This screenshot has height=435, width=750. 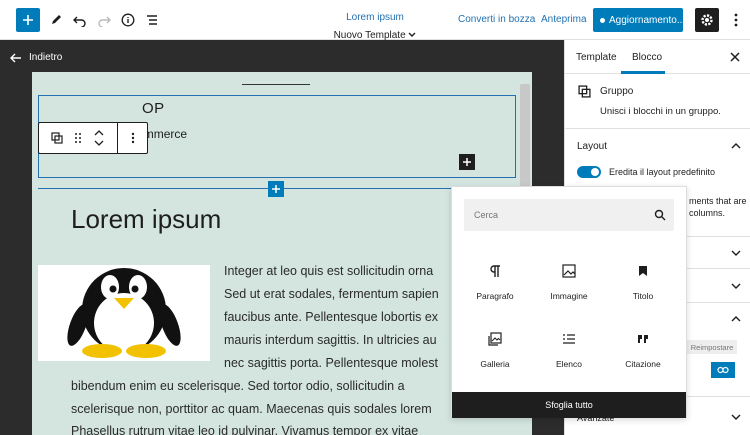 I want to click on post-title-link: Lorem ipsum, so click(x=375, y=18).